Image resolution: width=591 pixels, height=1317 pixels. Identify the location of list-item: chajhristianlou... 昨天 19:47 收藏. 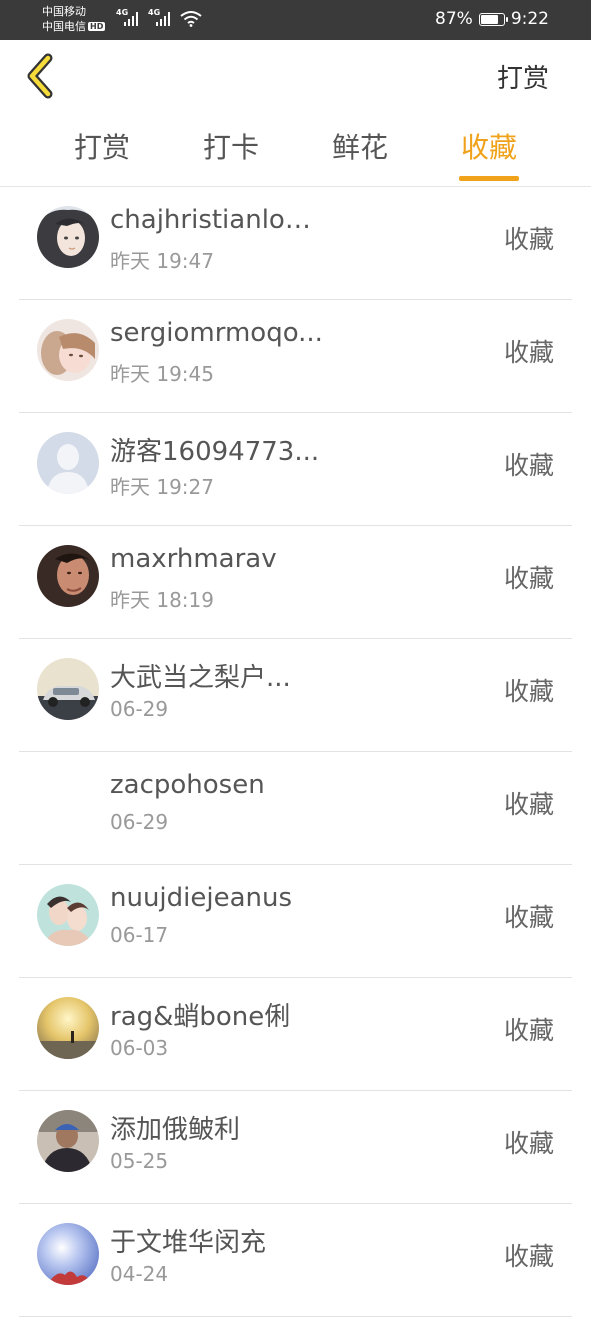
(295, 243).